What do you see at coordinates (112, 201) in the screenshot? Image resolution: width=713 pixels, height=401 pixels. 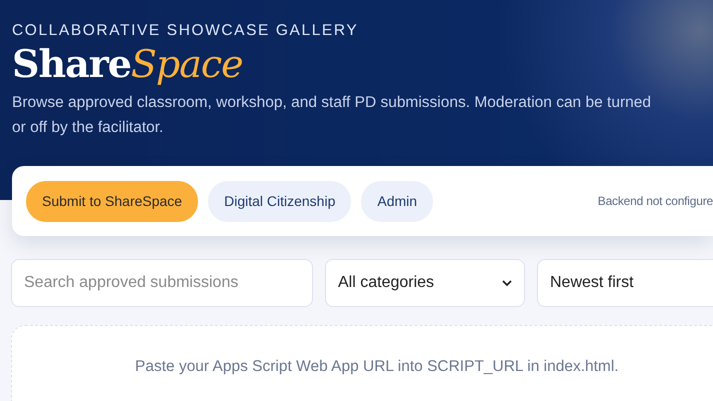 I see `nav-button: Submit to ShareSpace` at bounding box center [112, 201].